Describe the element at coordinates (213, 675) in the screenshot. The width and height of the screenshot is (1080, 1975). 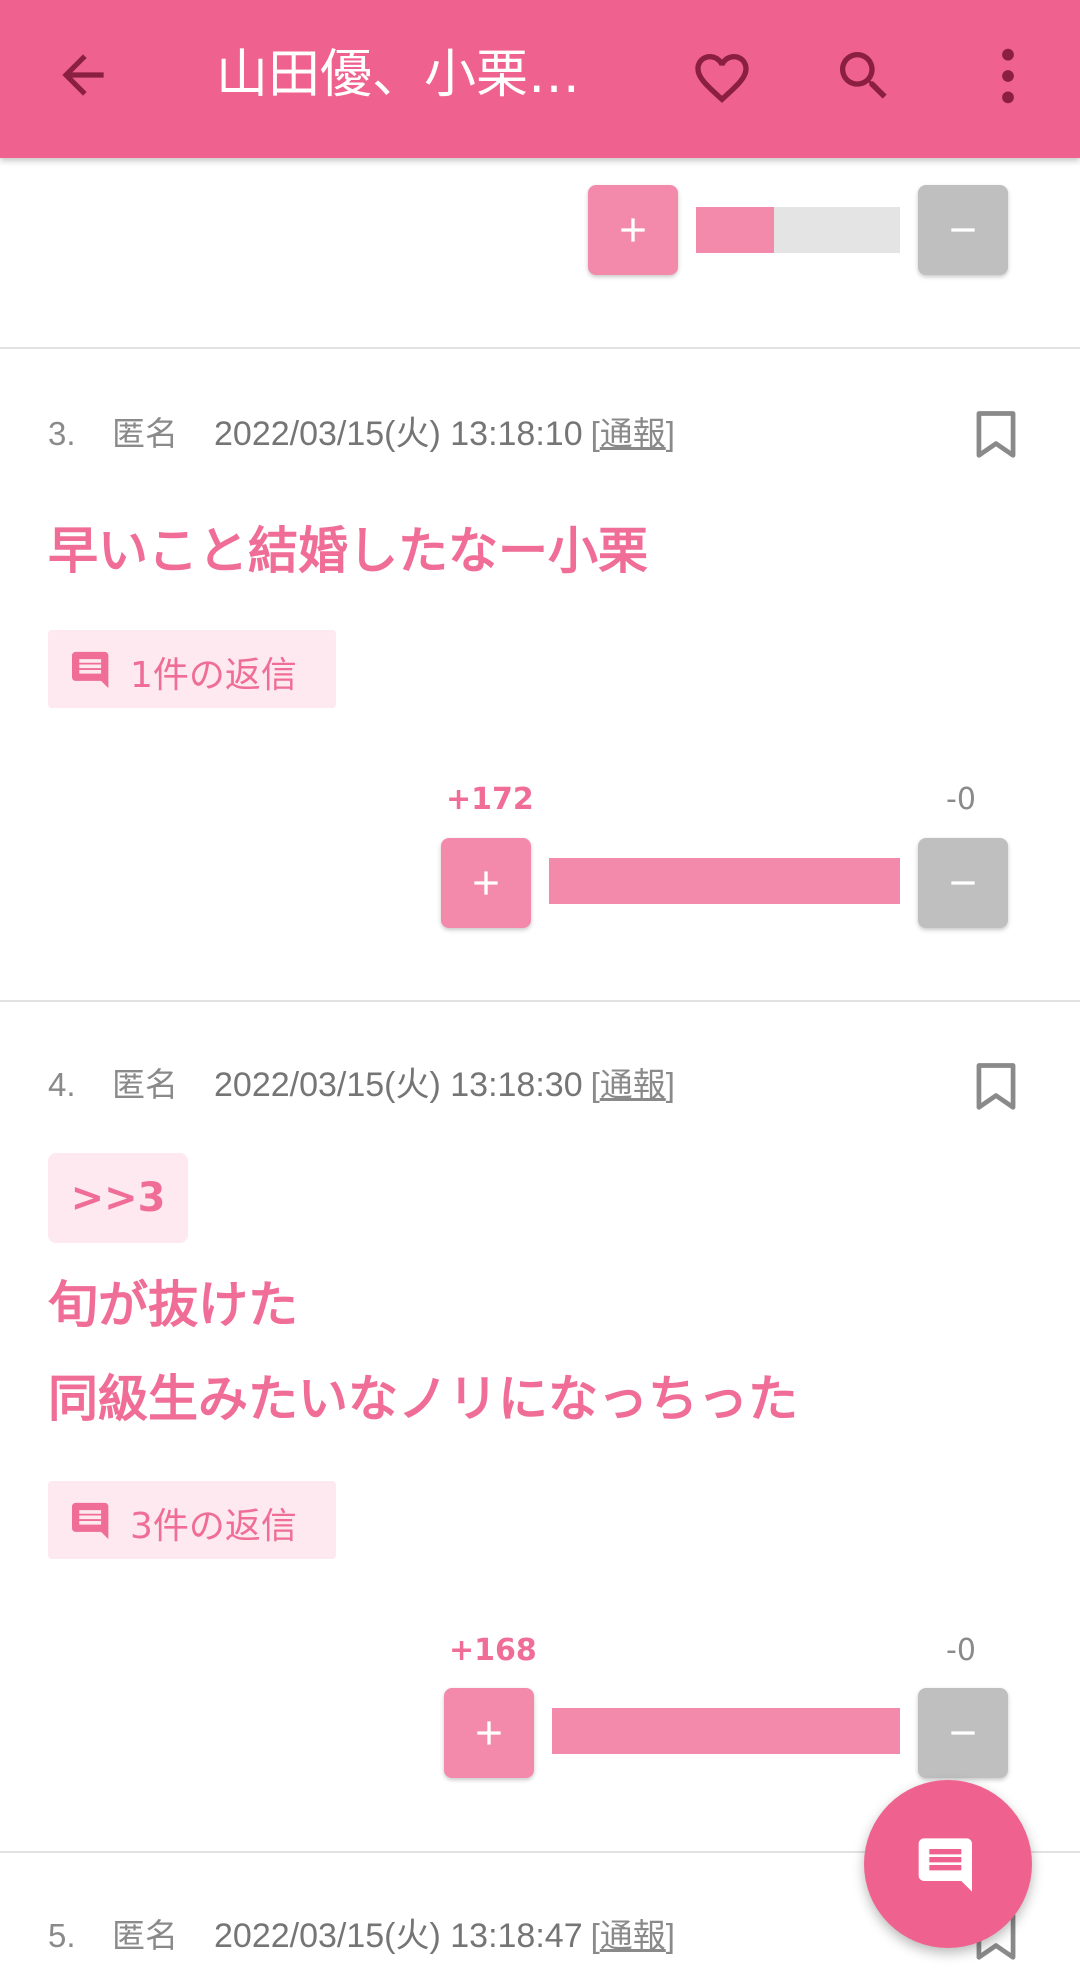
I see `replies-label: 1件の返信` at that location.